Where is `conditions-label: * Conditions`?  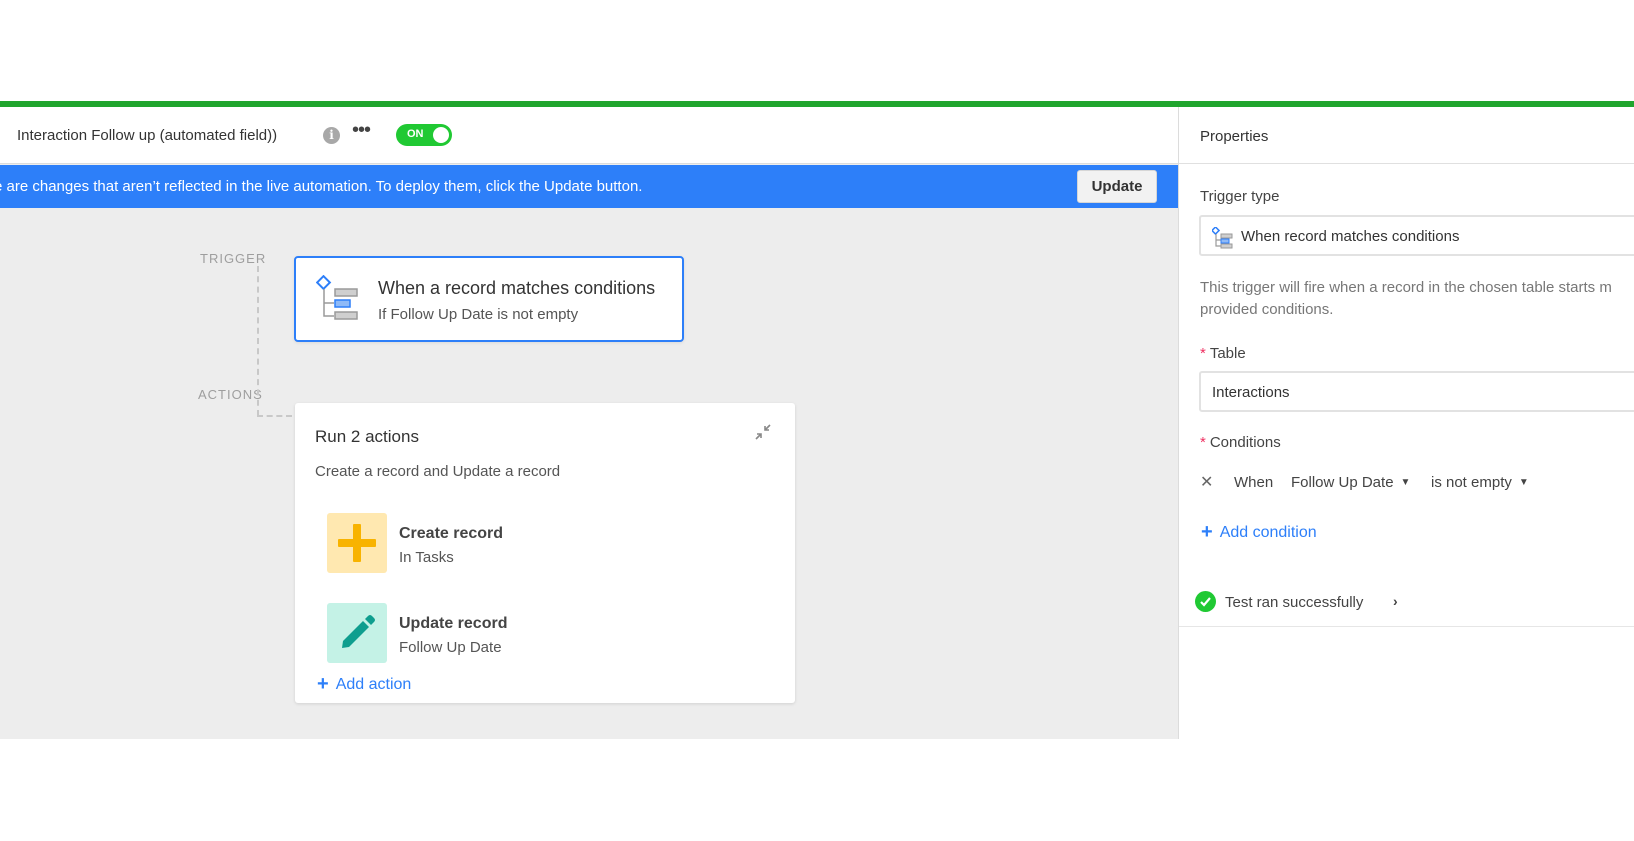
conditions-label: * Conditions is located at coordinates (1240, 442).